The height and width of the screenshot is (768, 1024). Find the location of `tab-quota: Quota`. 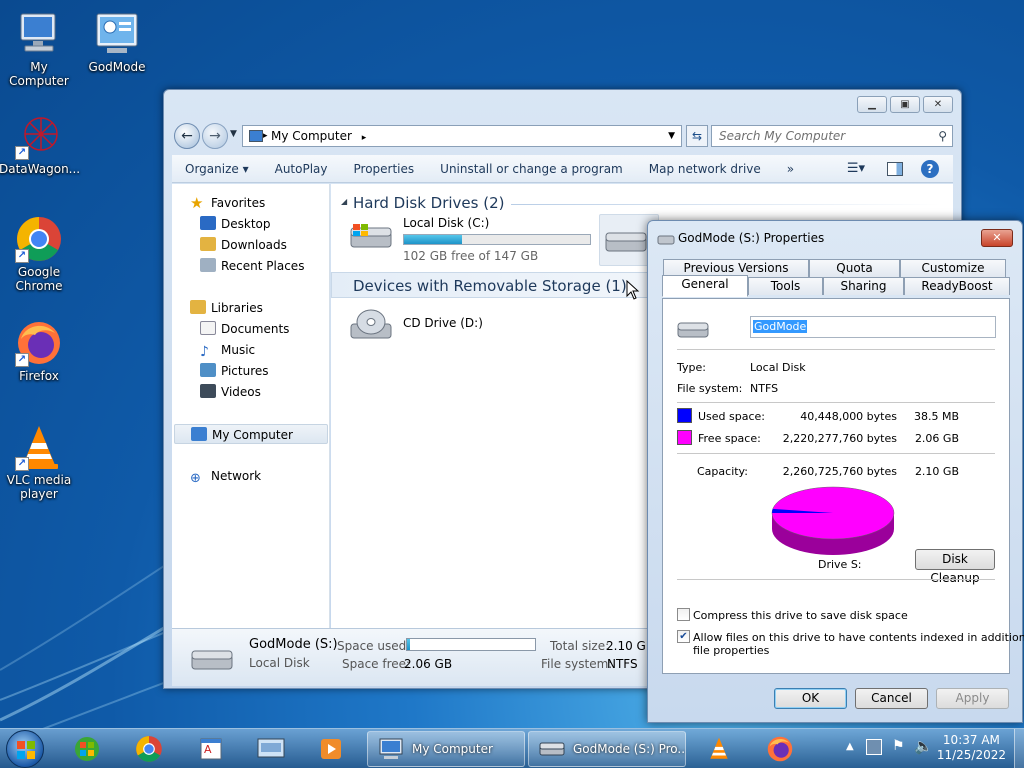

tab-quota: Quota is located at coordinates (854, 268).